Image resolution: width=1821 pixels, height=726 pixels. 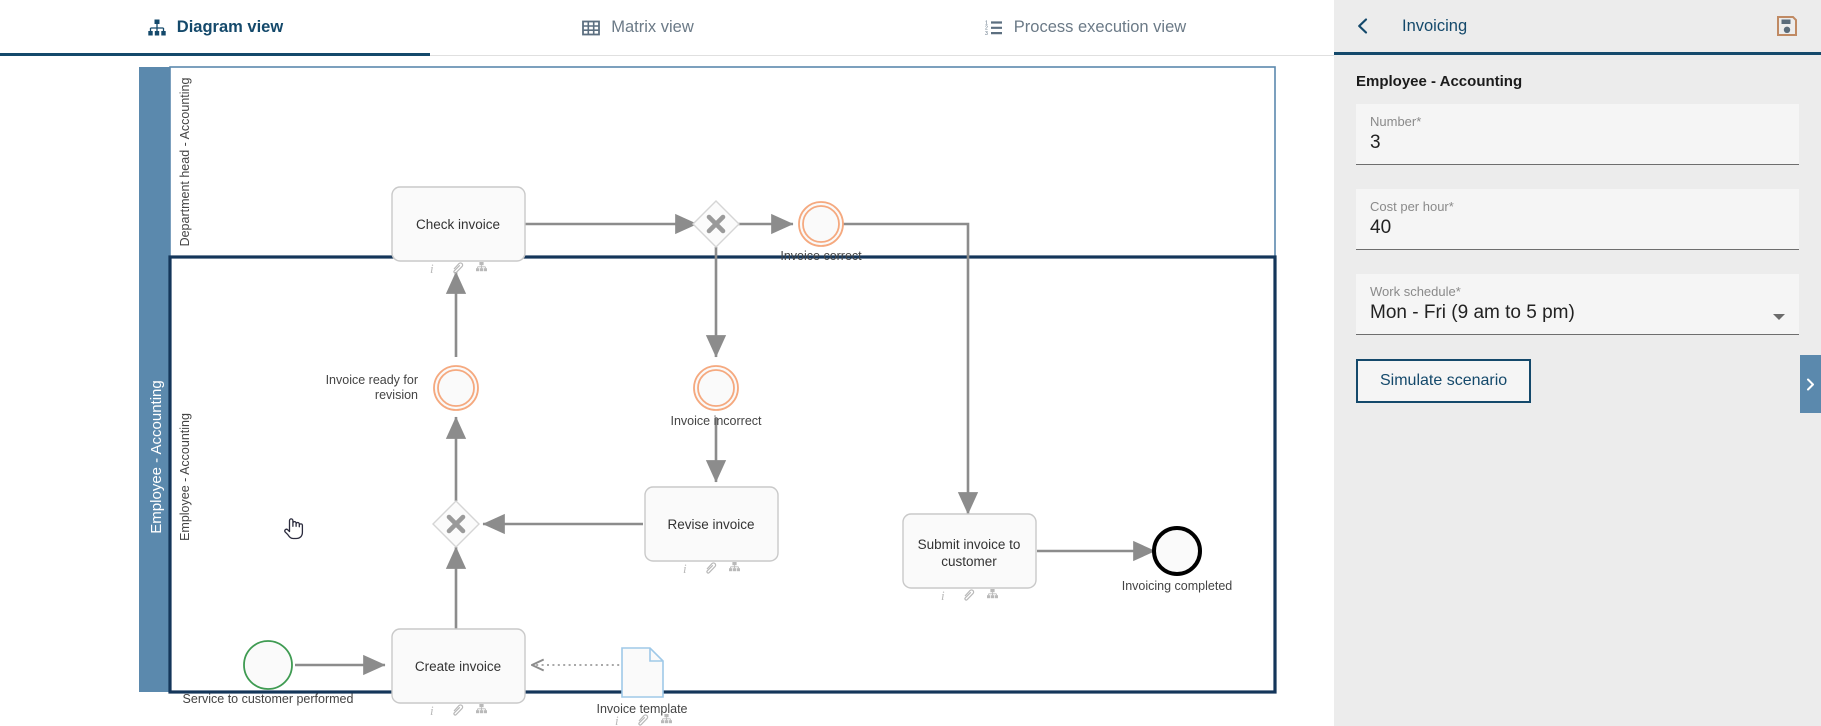 I want to click on node-label: Create invoice, so click(x=458, y=666).